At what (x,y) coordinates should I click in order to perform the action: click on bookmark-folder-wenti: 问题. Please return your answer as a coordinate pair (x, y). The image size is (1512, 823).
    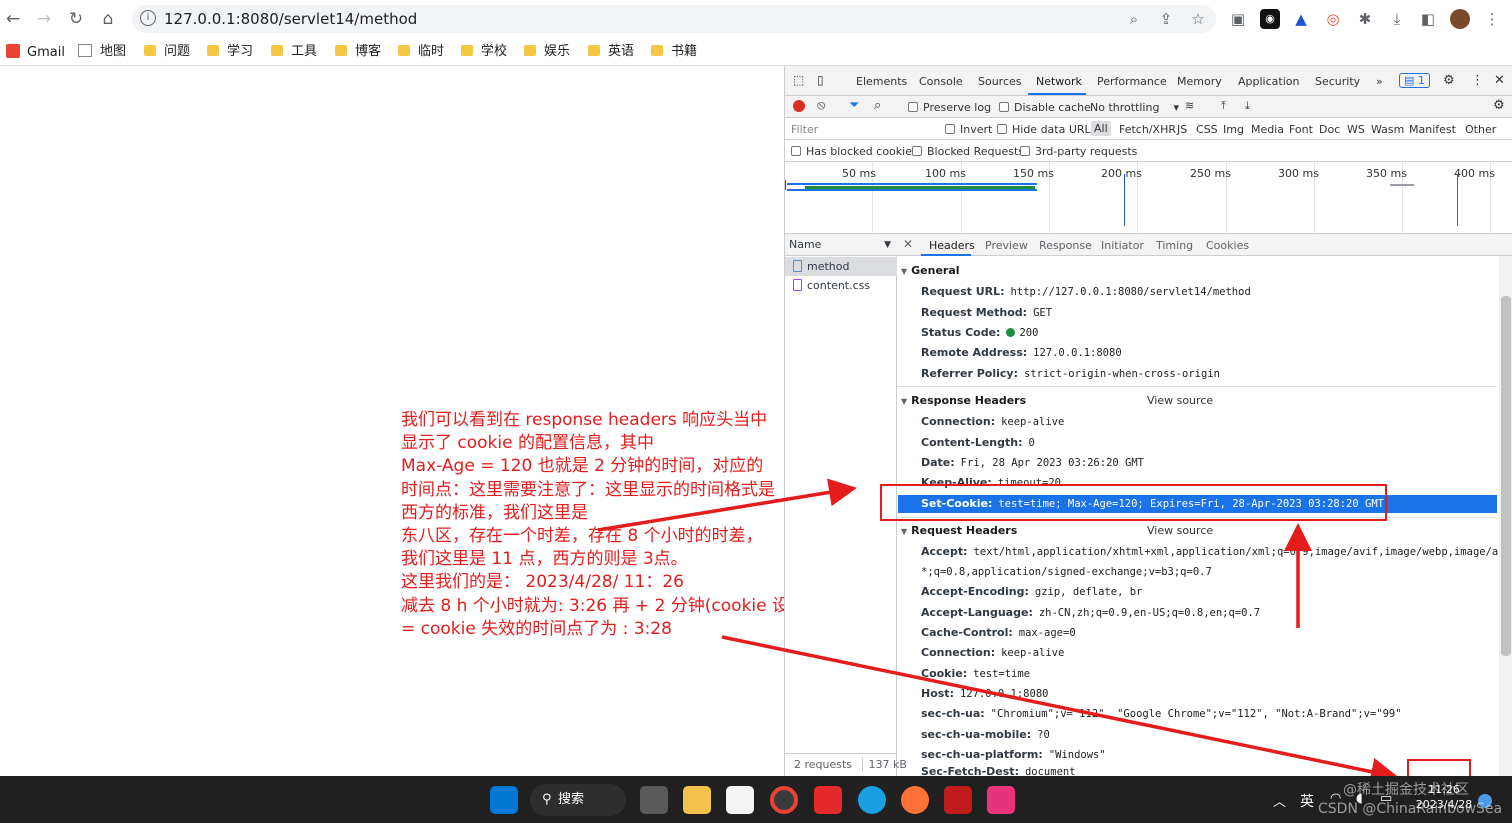
    Looking at the image, I should click on (167, 52).